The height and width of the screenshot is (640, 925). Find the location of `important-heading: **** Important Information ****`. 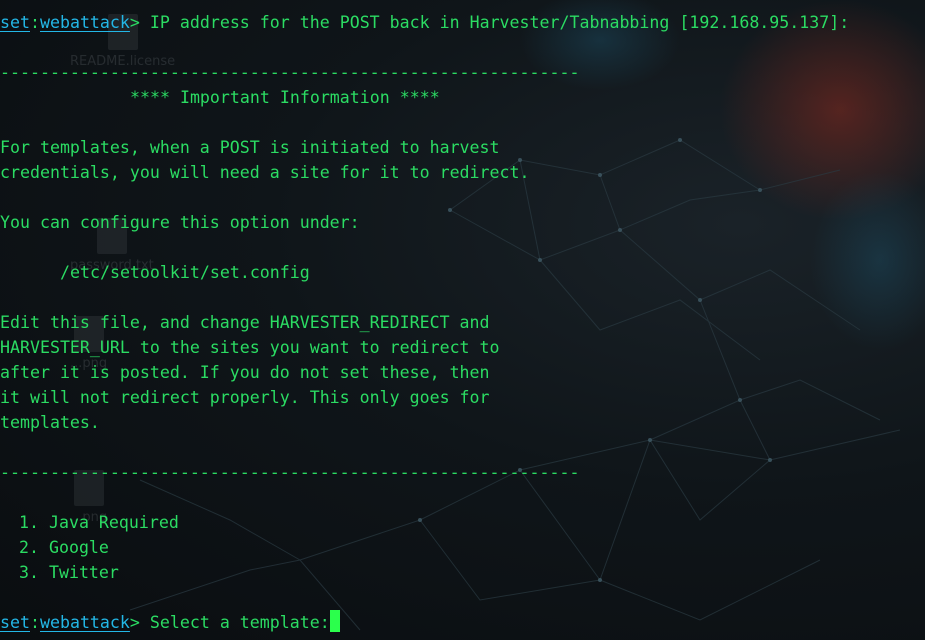

important-heading: **** Important Information **** is located at coordinates (285, 97).